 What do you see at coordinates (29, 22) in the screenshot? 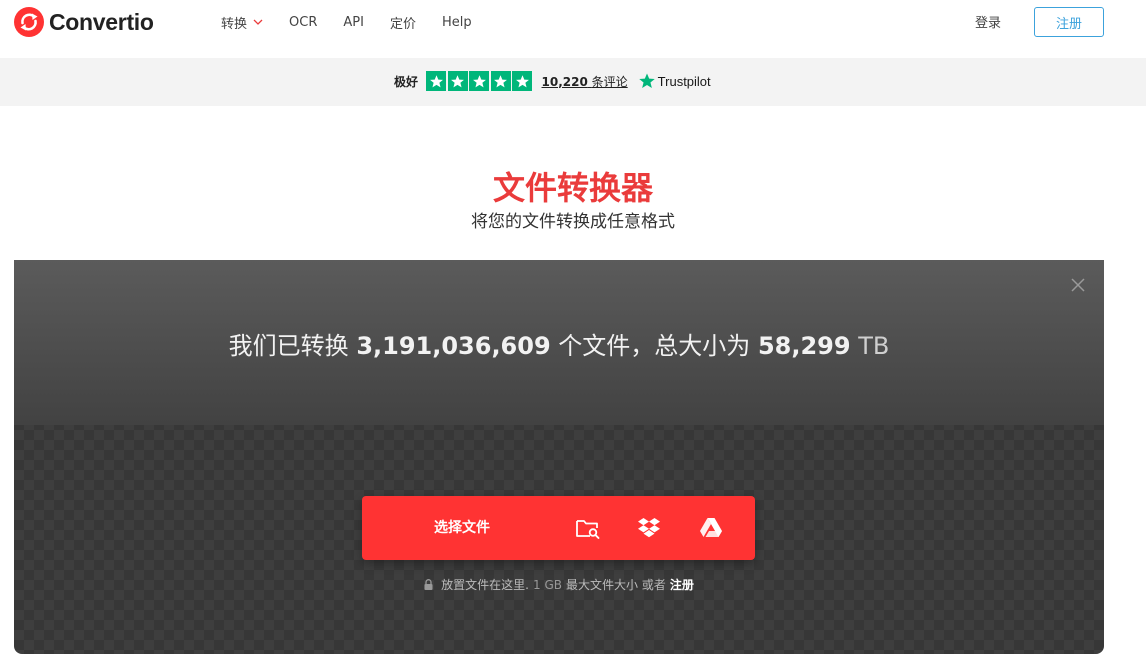
I see `convertio-logo-icon` at bounding box center [29, 22].